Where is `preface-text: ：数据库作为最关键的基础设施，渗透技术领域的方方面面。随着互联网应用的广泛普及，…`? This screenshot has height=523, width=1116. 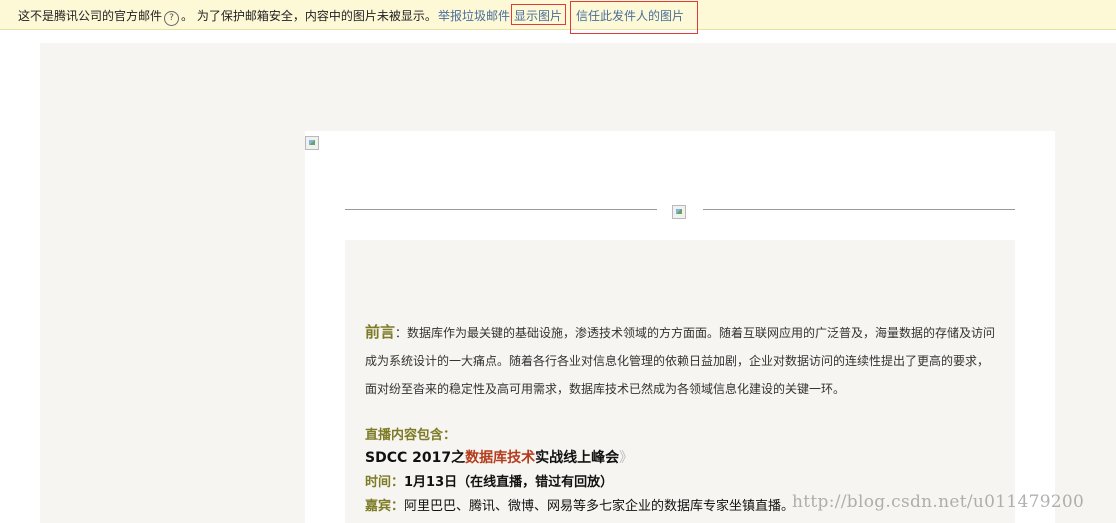
preface-text: ：数据库作为最关键的基础设施，渗透技术领域的方方面面。随着互联网应用的广泛普及，… is located at coordinates (680, 361).